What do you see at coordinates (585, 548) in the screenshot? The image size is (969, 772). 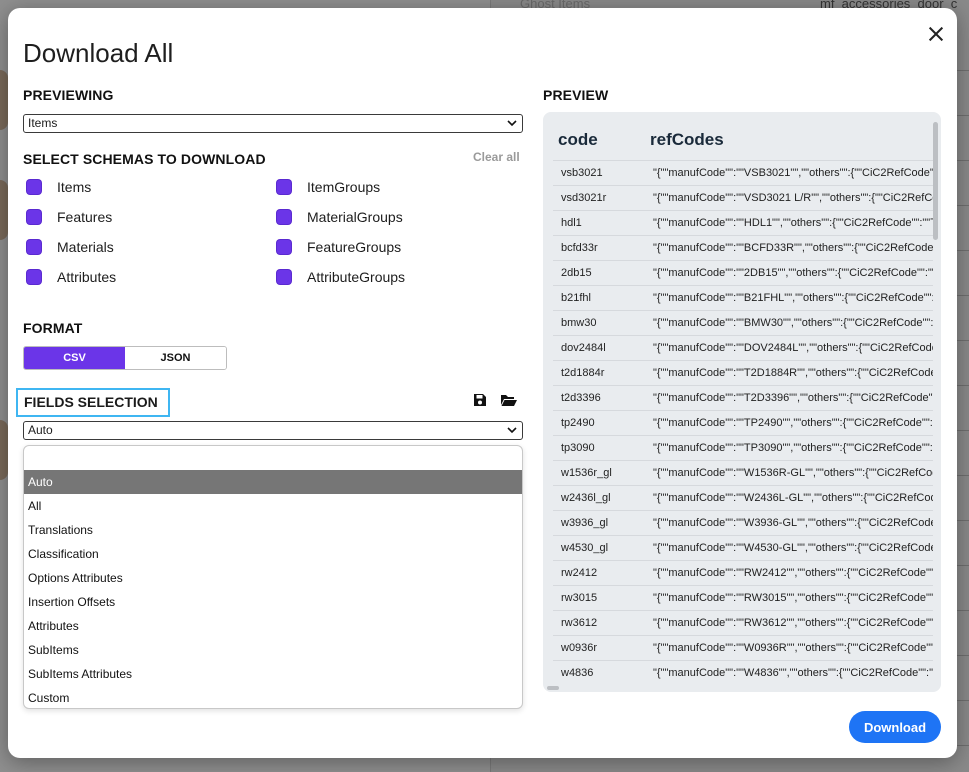 I see `cell-code: w4530_gl` at bounding box center [585, 548].